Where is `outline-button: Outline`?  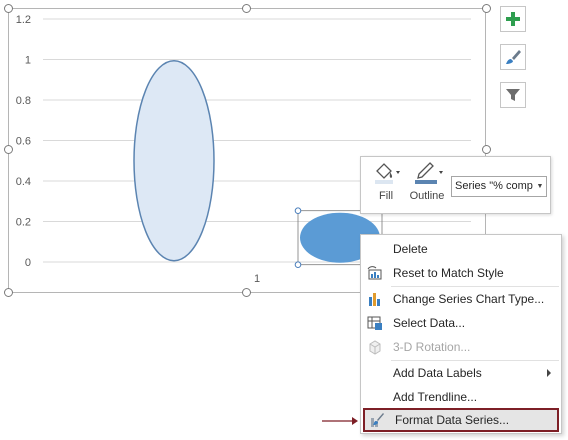 outline-button: Outline is located at coordinates (427, 181).